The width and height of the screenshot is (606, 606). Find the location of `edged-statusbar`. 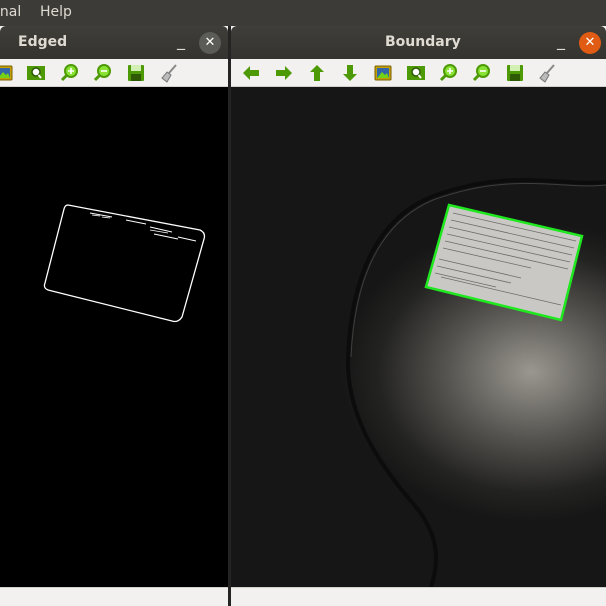

edged-statusbar is located at coordinates (114, 596).